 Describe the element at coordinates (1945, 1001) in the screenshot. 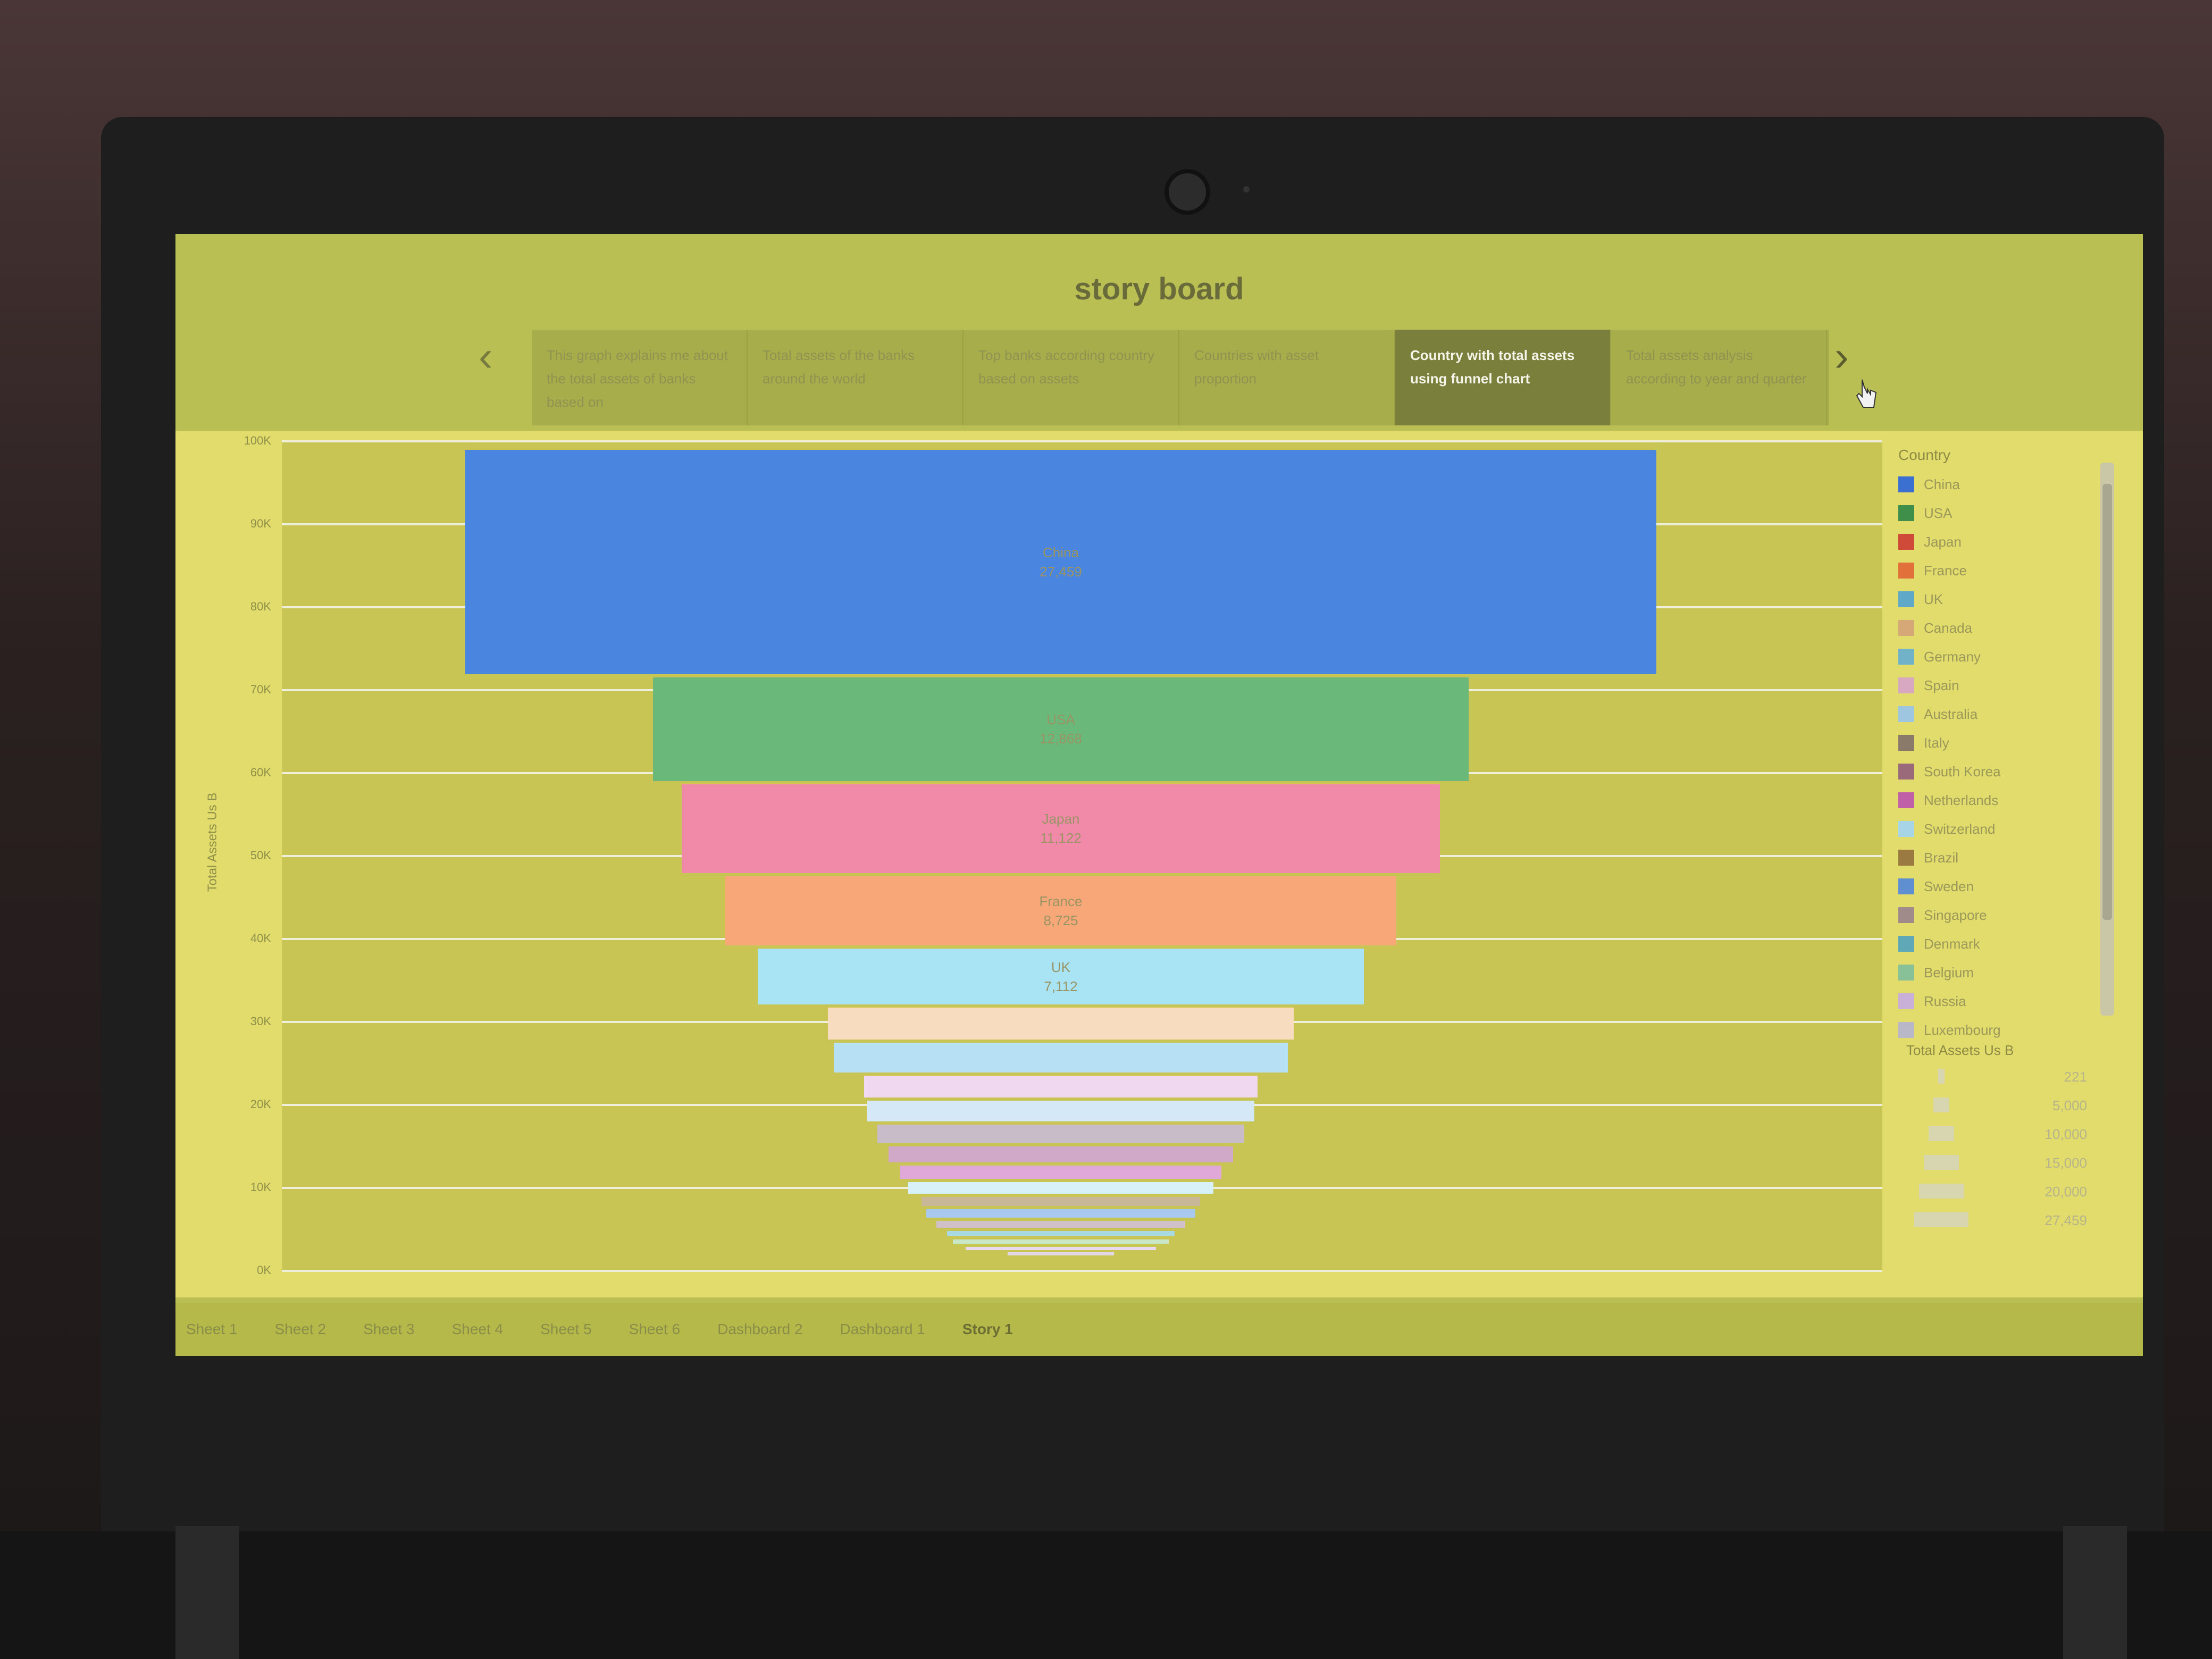

I see `legend-label: Russia` at that location.